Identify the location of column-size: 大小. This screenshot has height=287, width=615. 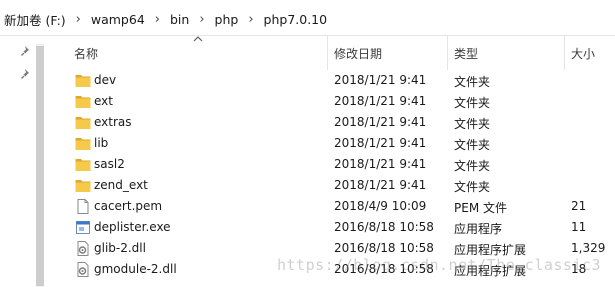
(583, 53).